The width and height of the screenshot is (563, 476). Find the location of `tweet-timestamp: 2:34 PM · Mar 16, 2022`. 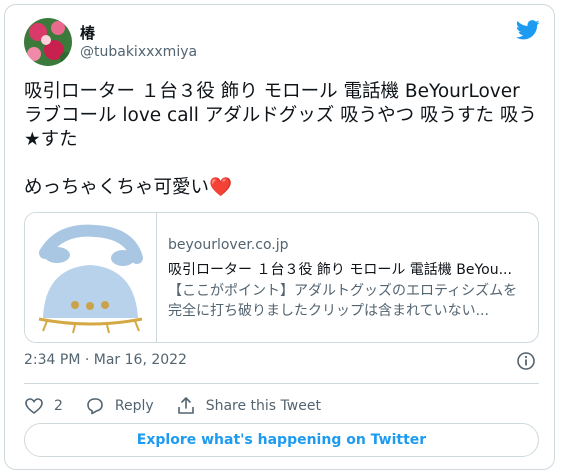

tweet-timestamp: 2:34 PM · Mar 16, 2022 is located at coordinates (105, 360).